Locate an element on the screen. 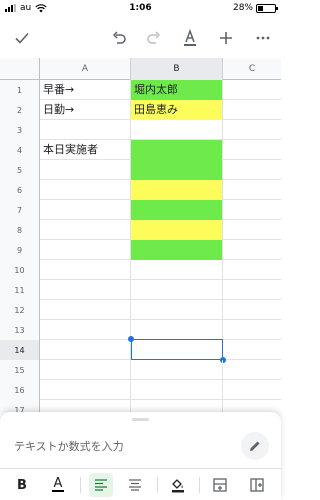 The image size is (320, 500). cell-a17 is located at coordinates (85, 406).